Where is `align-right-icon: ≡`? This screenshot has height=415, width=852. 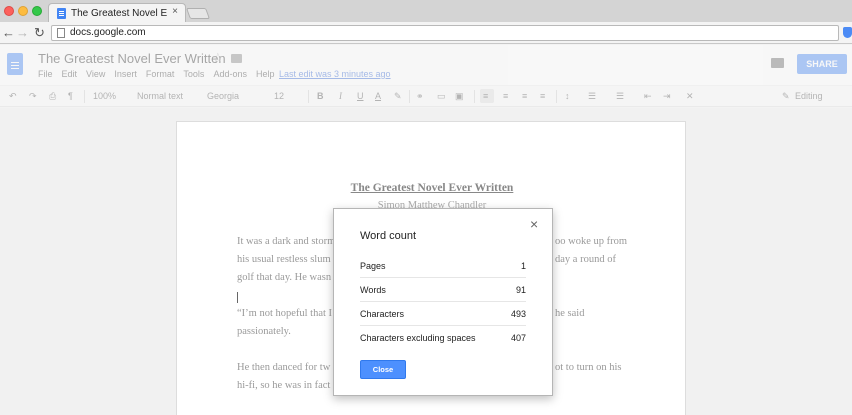
align-right-icon: ≡ is located at coordinates (524, 96).